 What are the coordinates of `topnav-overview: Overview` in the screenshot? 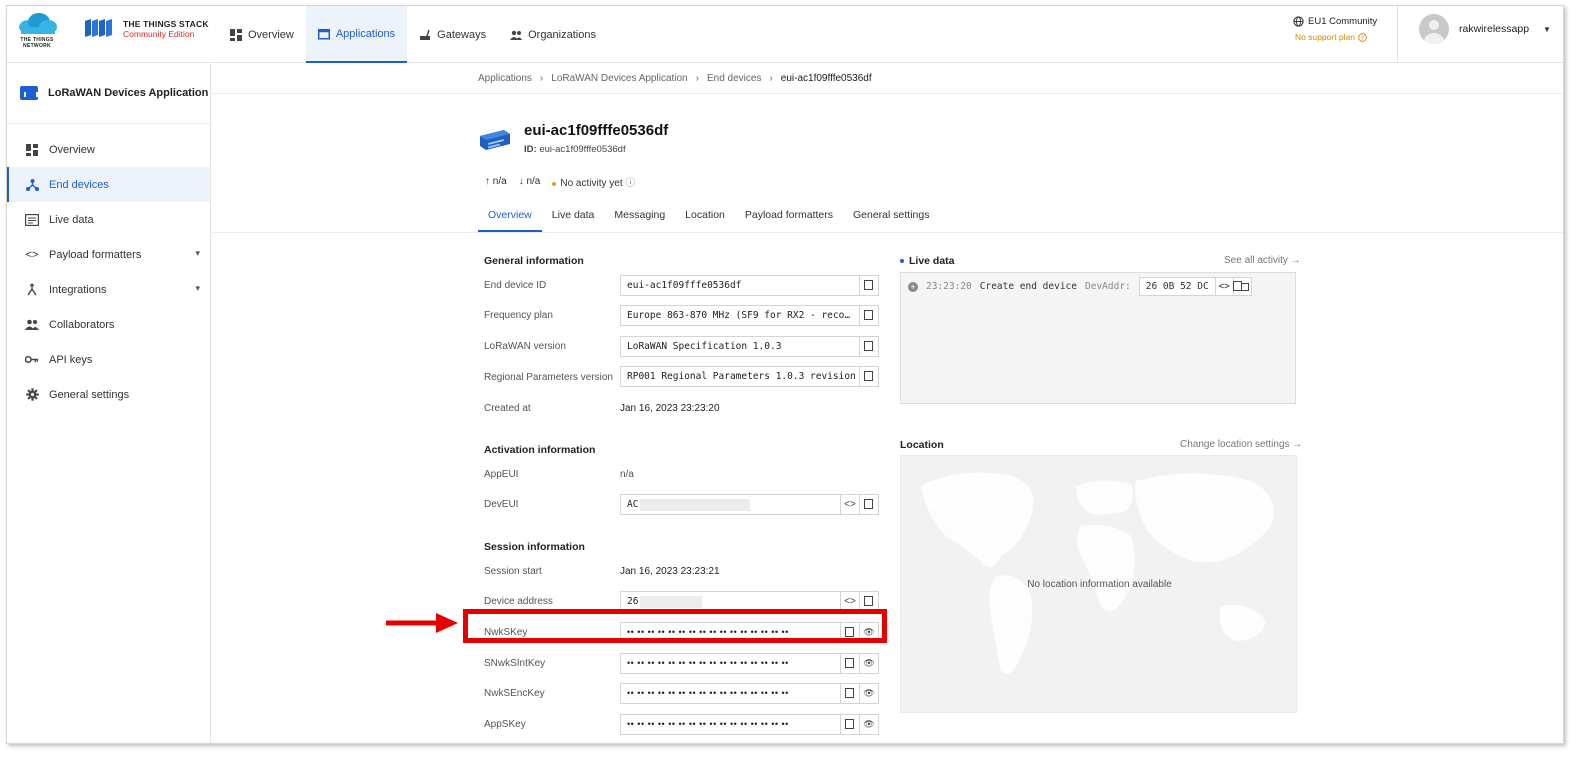 It's located at (262, 34).